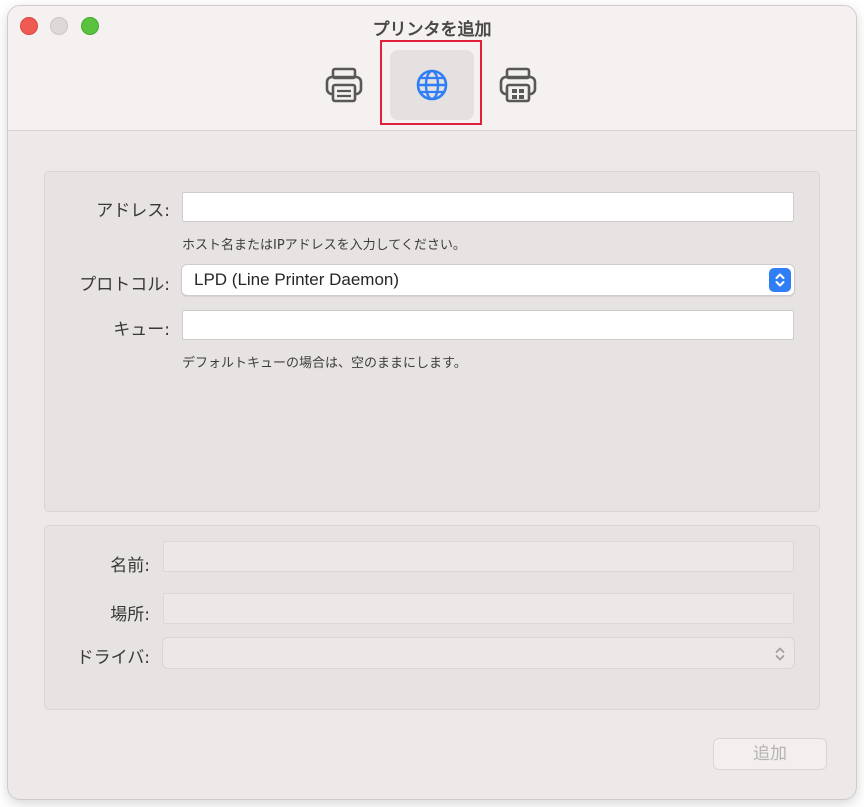  I want to click on printer-icon, so click(344, 85).